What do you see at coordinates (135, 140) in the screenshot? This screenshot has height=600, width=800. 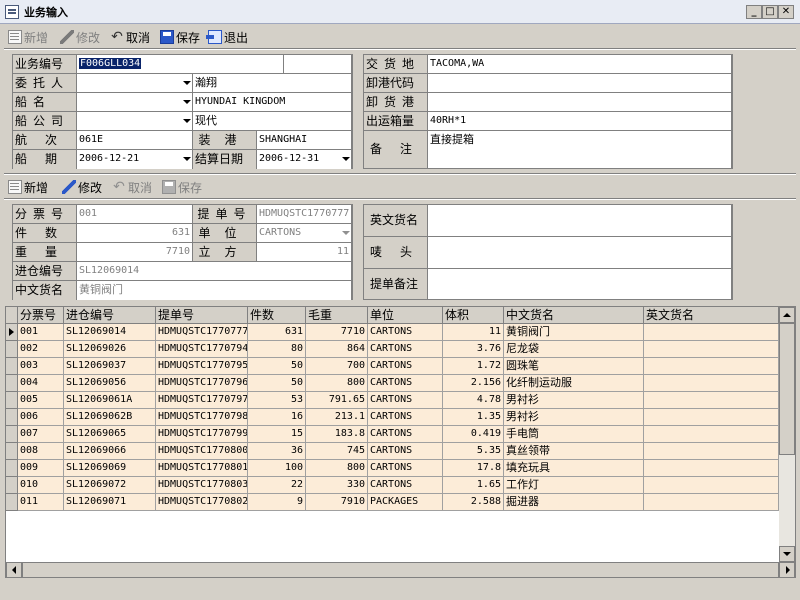 I see `voyage-field: 061E` at bounding box center [135, 140].